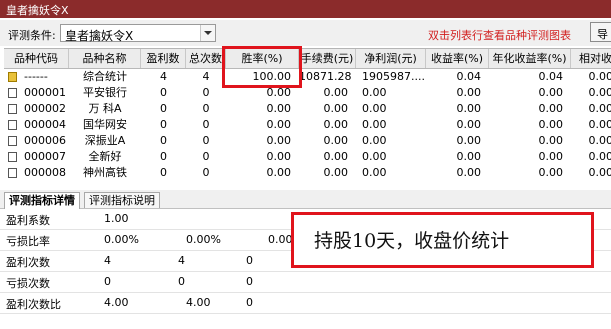  What do you see at coordinates (99, 36) in the screenshot?
I see `formula-select-value: 皇者擒妖令X` at bounding box center [99, 36].